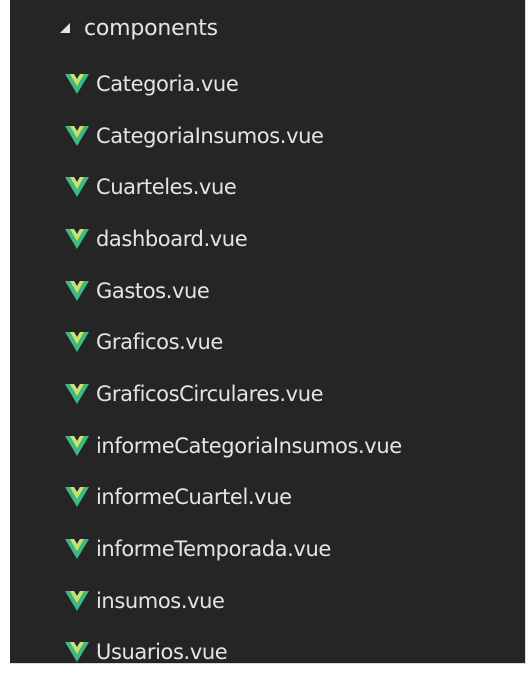 The height and width of the screenshot is (678, 530). I want to click on file-item: informeCuartel.vue, so click(267, 498).